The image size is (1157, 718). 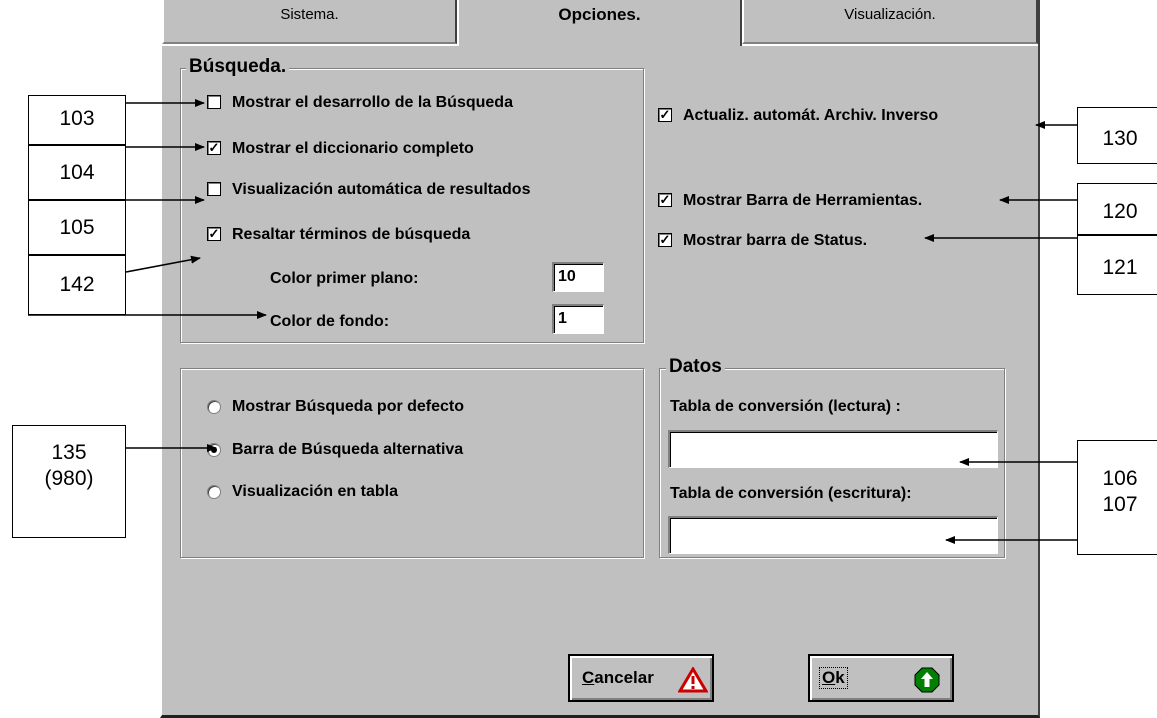 What do you see at coordinates (163, 264) in the screenshot?
I see `arrow-142a` at bounding box center [163, 264].